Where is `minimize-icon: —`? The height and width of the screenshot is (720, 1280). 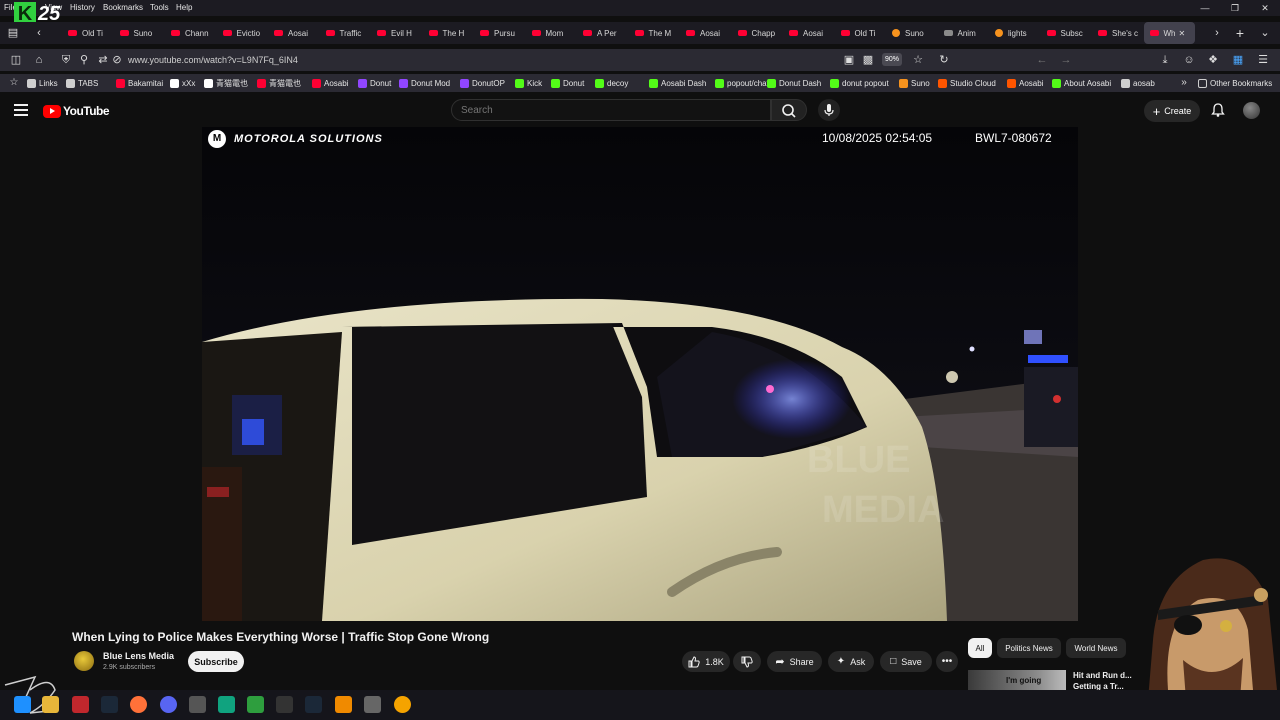
minimize-icon: — is located at coordinates (1205, 8).